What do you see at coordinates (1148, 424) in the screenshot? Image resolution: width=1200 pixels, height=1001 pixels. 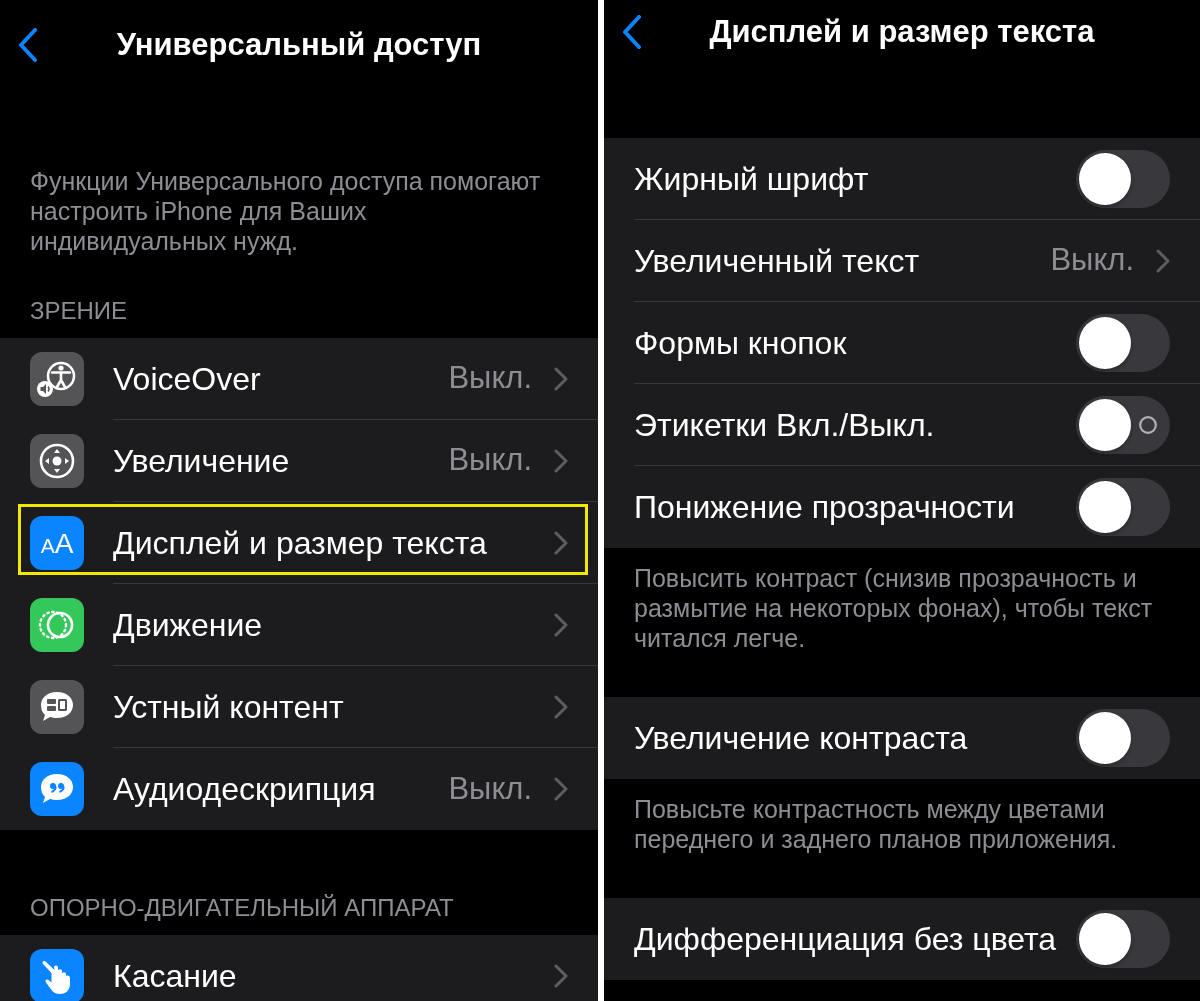 I see `off-label-ring-icon` at bounding box center [1148, 424].